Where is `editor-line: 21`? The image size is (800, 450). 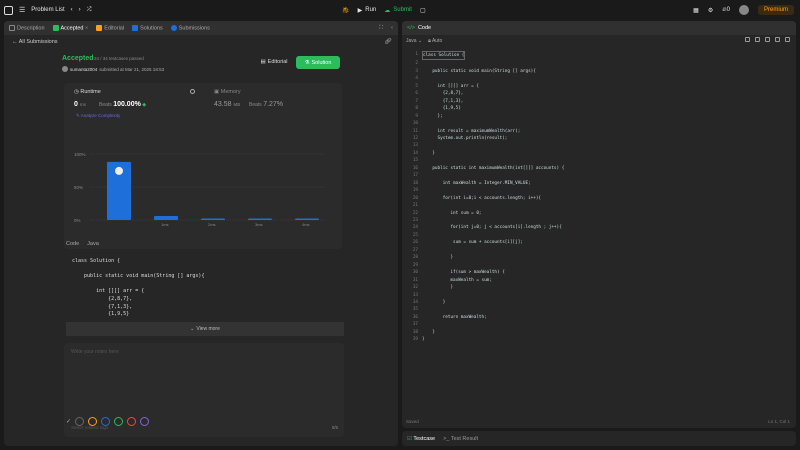 editor-line: 21 is located at coordinates (600, 205).